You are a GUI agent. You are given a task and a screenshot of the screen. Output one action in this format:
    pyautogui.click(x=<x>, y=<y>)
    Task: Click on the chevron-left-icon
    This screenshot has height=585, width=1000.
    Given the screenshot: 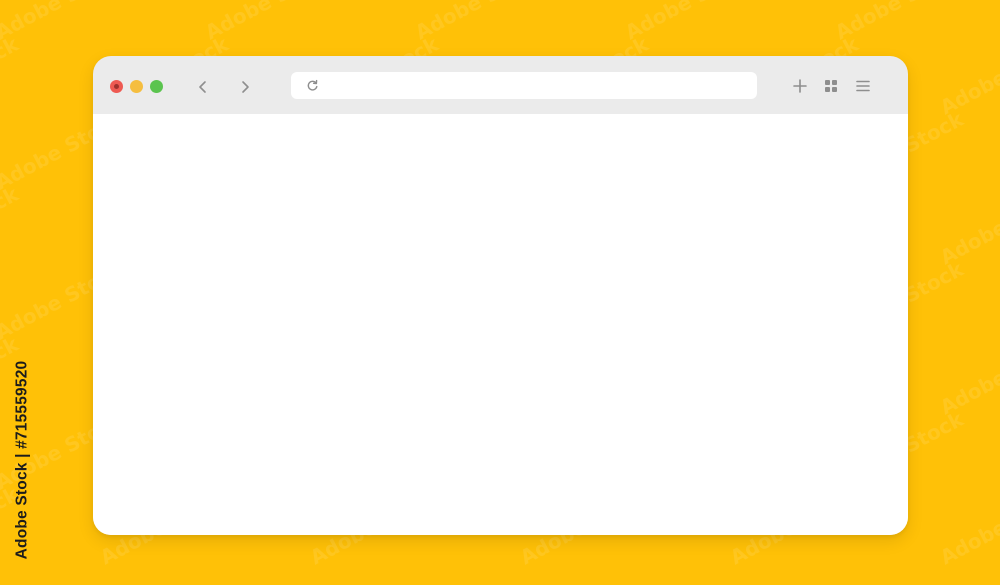 What is the action you would take?
    pyautogui.click(x=202, y=87)
    